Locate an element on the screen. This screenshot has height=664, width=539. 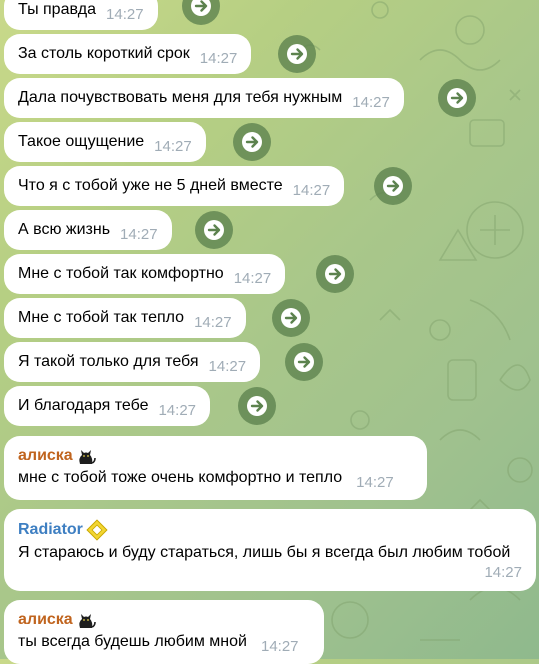
message-text: ты всегда будешь любим мной is located at coordinates (132, 641).